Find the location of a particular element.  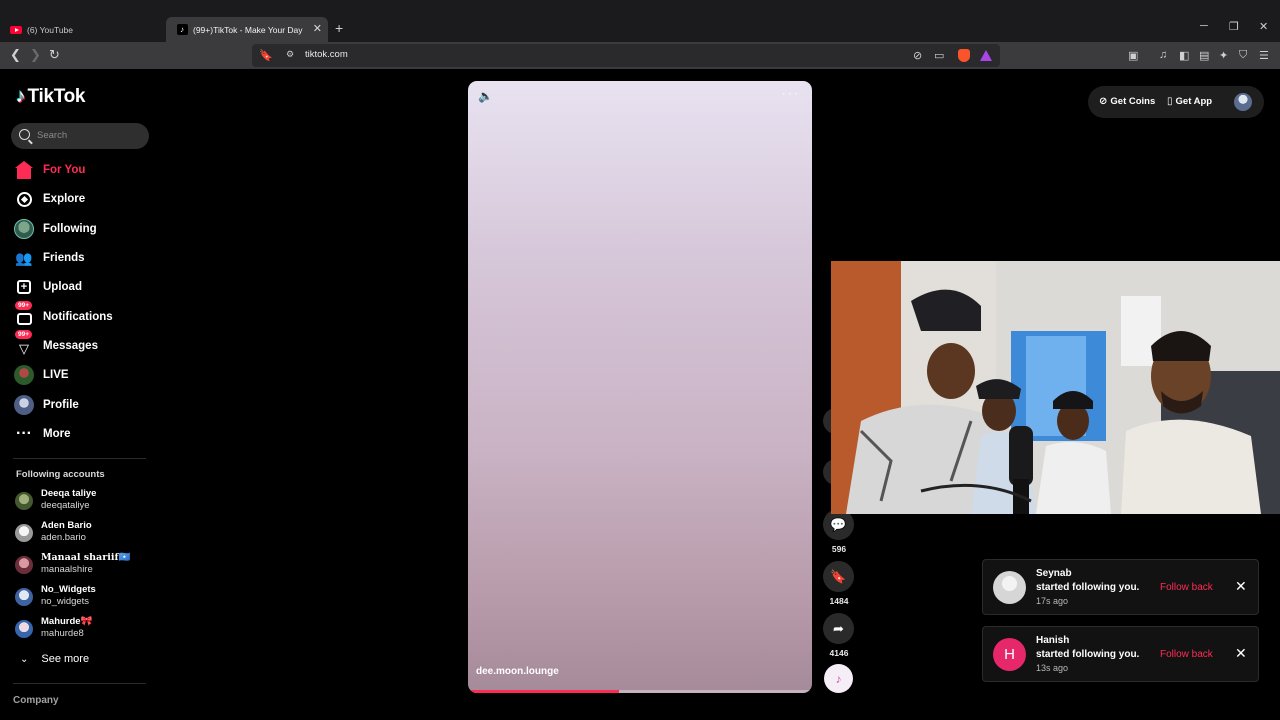

notification-time: 17s ago is located at coordinates (1052, 601).